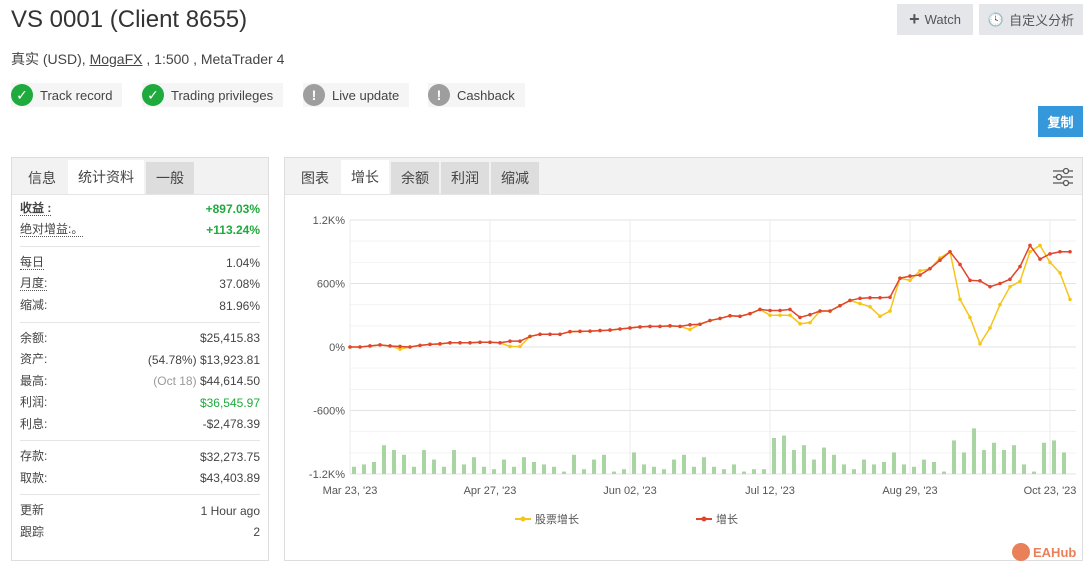 This screenshot has width=1083, height=568. I want to click on y-tick-label: 0%, so click(337, 348).